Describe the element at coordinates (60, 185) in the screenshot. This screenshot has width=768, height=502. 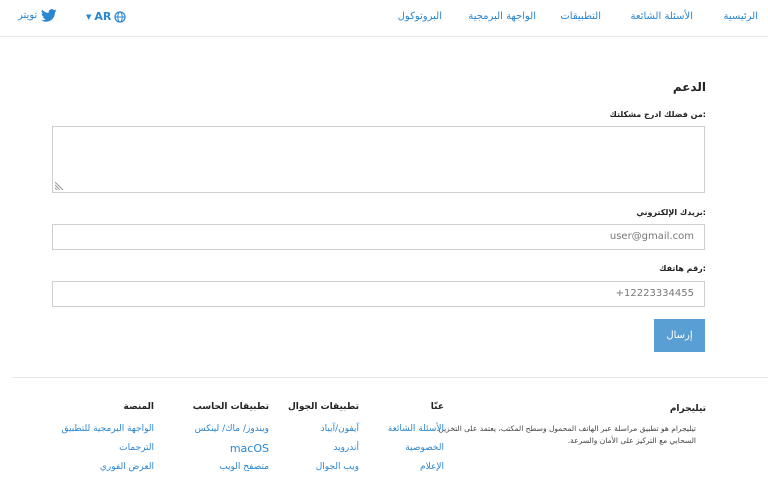
I see `resize-grip-icon` at that location.